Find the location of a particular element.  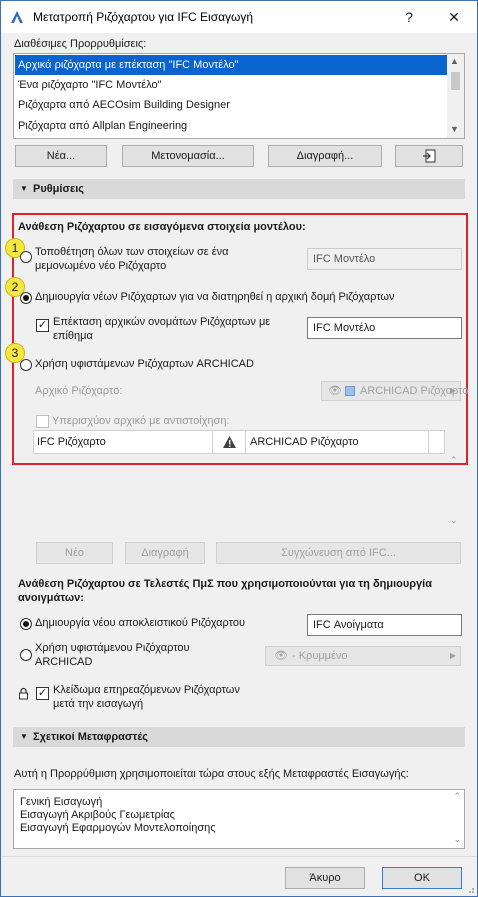

warning-icon is located at coordinates (229, 442).